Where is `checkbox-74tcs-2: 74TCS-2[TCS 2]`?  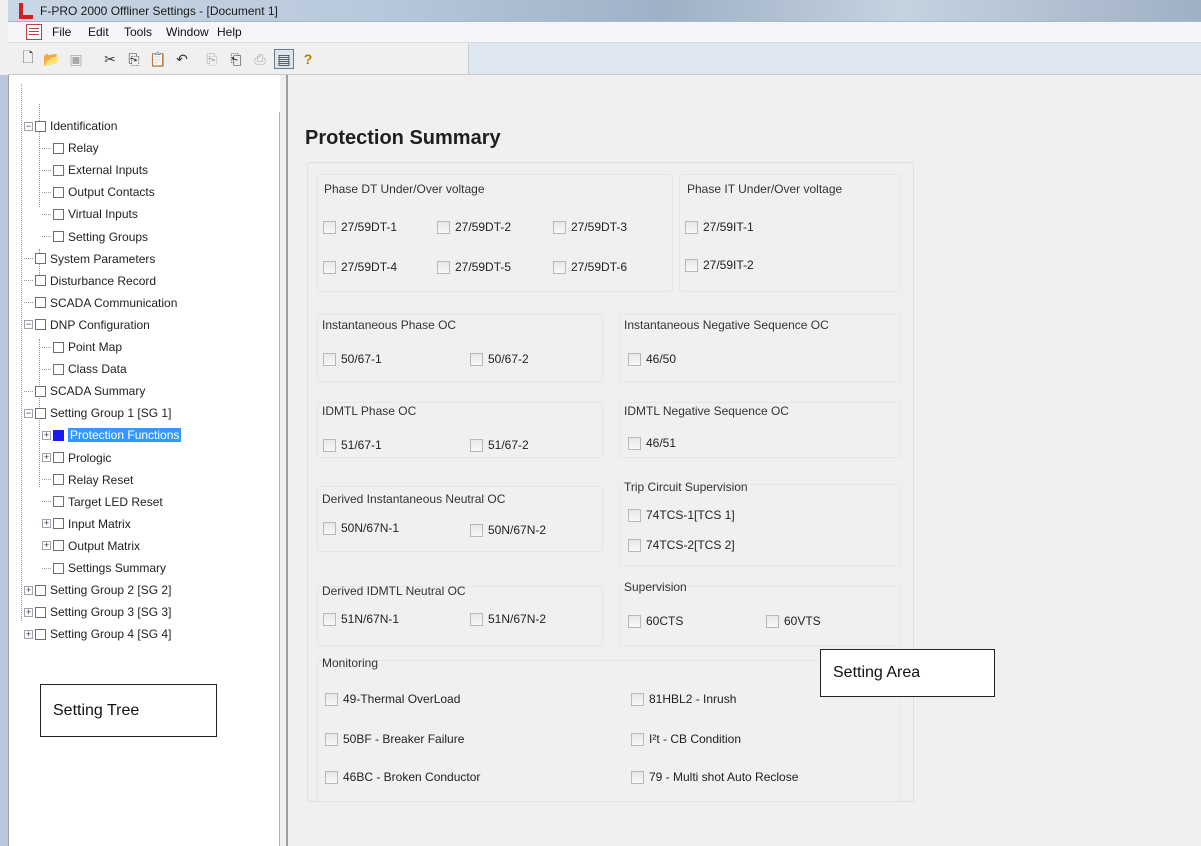
checkbox-74tcs-2: 74TCS-2[TCS 2] is located at coordinates (681, 545).